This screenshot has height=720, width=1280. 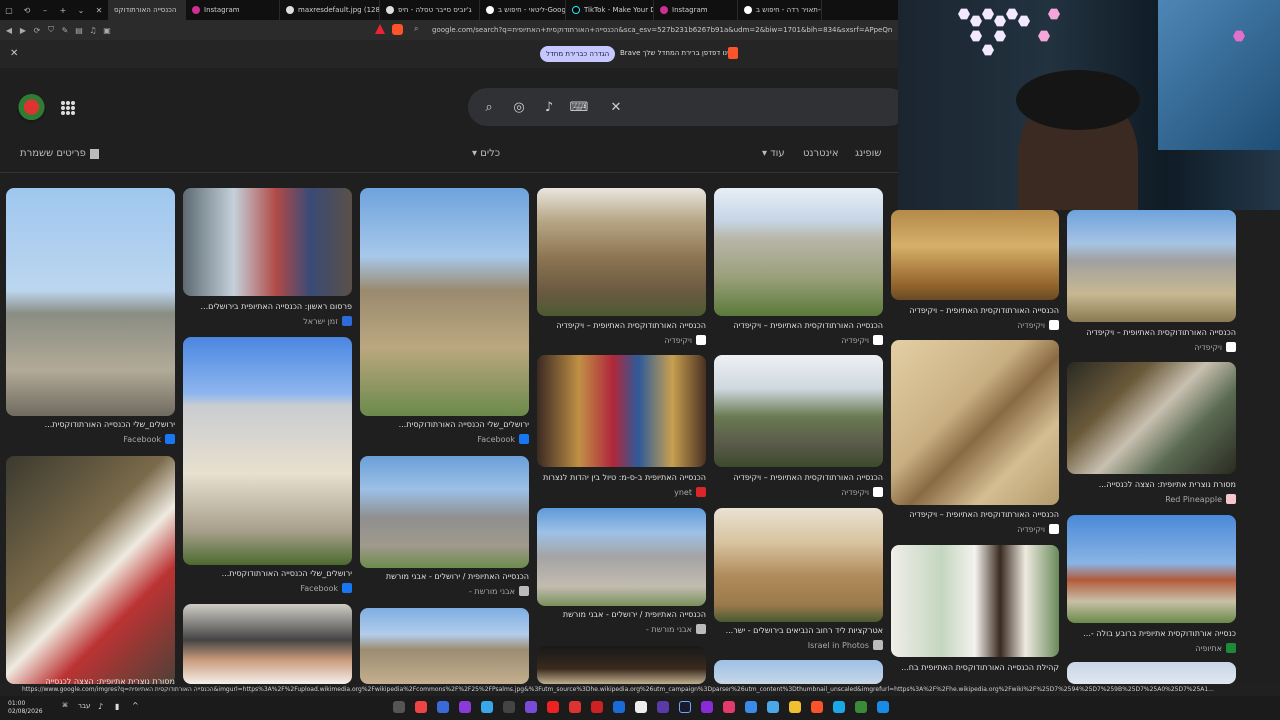 I want to click on more-button: ▾ עוד, so click(x=773, y=153).